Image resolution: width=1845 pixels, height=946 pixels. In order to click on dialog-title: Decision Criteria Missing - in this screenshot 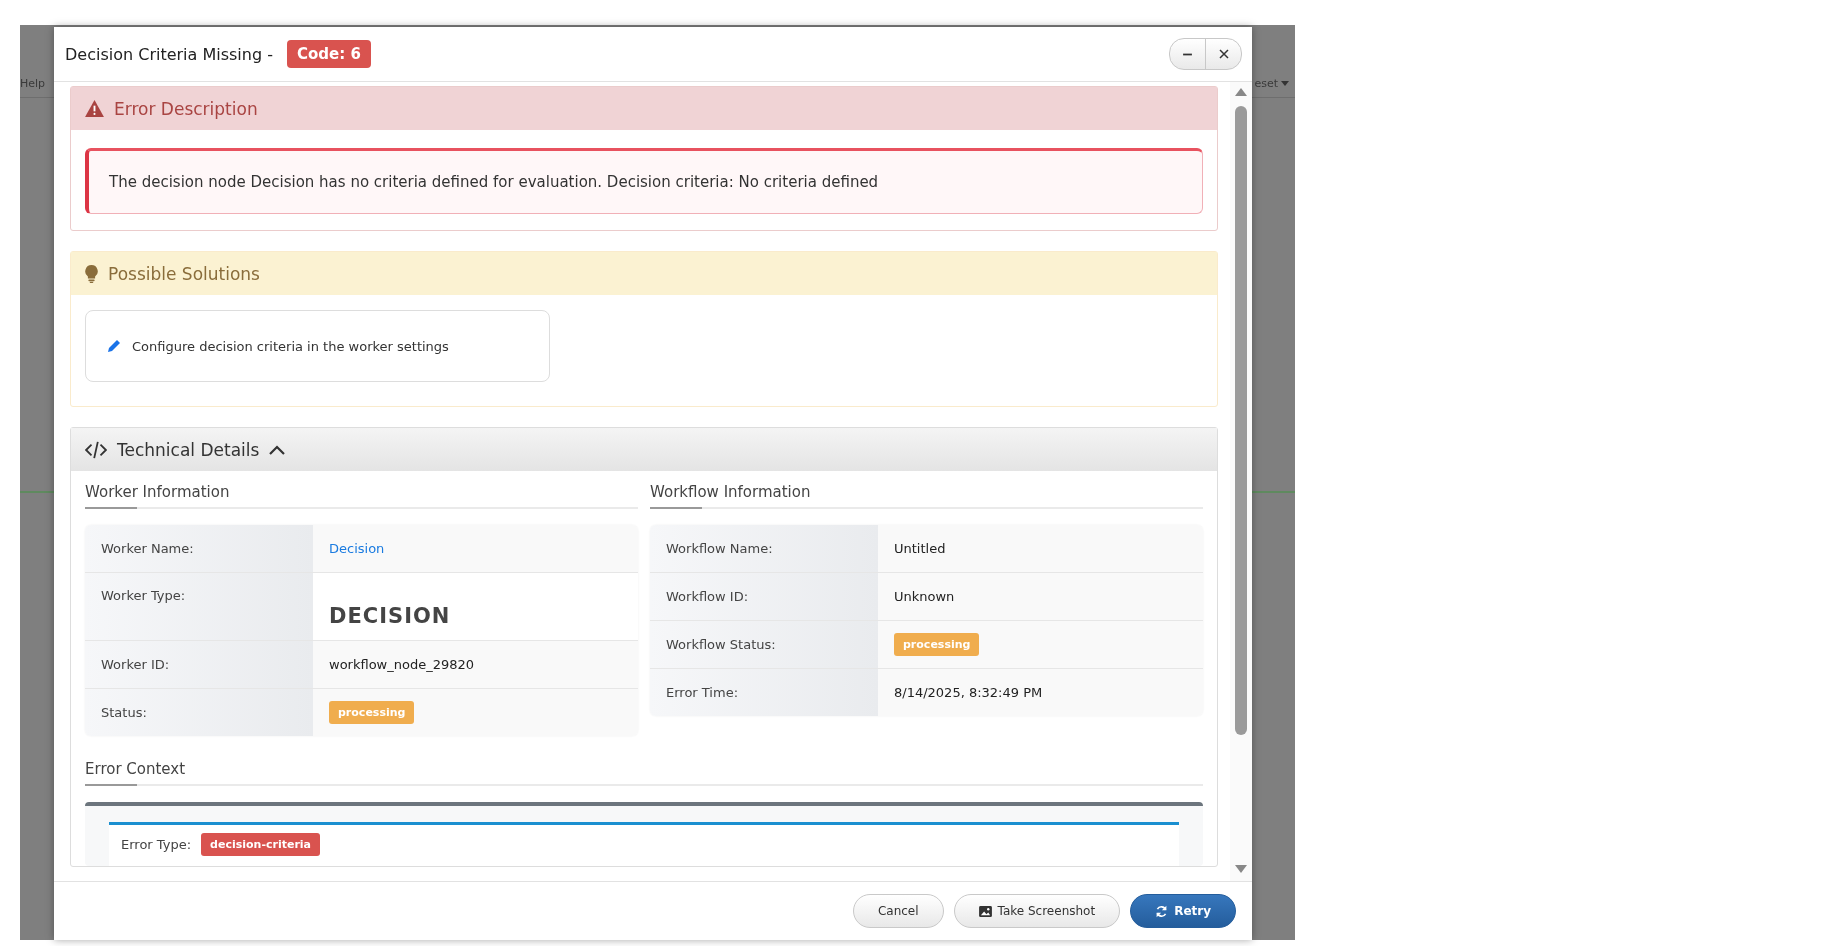, I will do `click(169, 54)`.